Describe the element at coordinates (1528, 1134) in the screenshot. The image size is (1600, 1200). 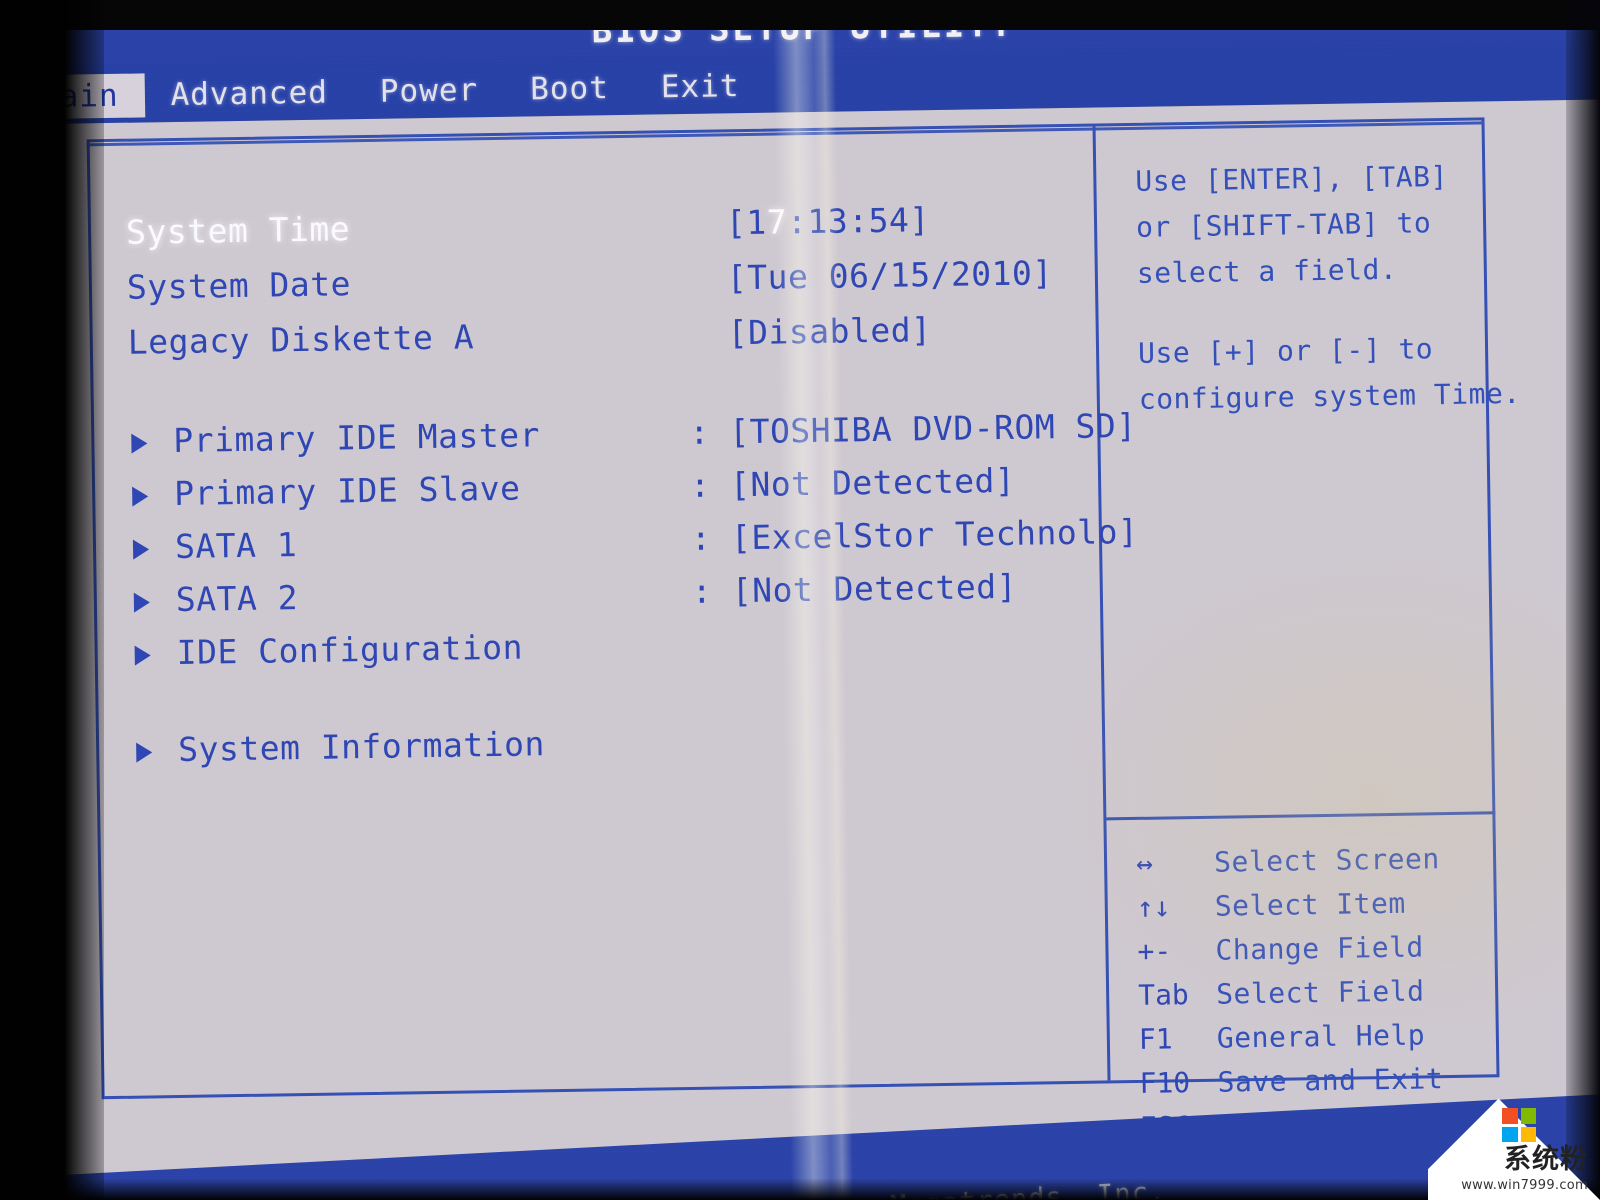
I see `logo-square-yellow` at that location.